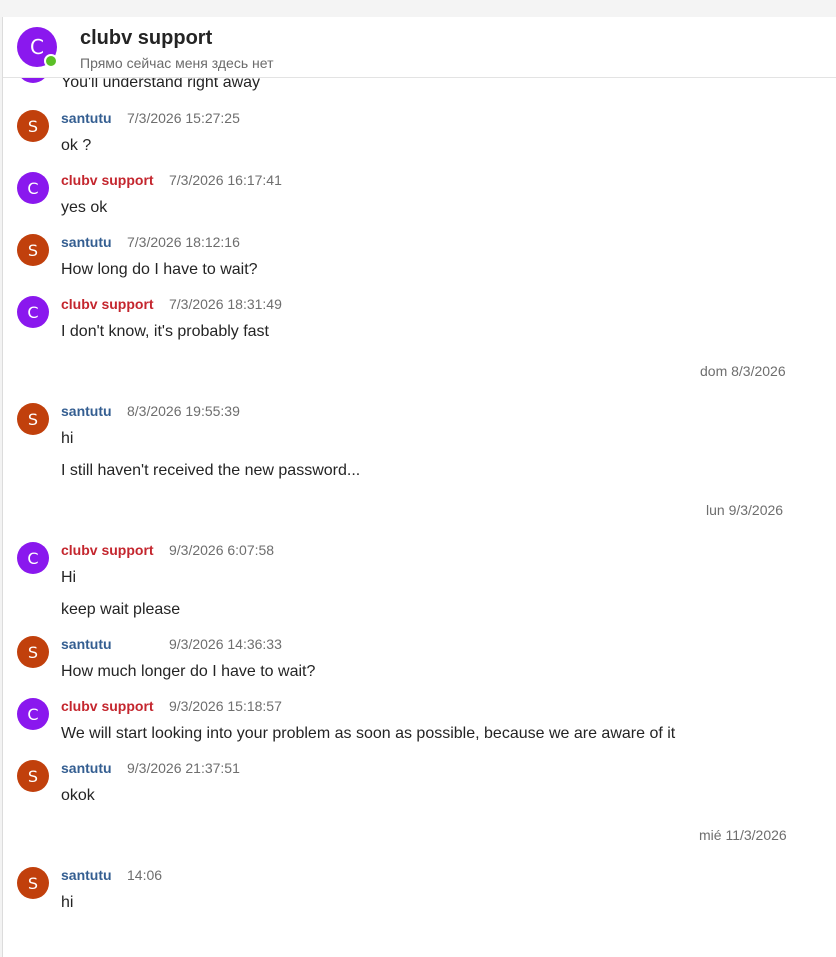 The image size is (836, 957). Describe the element at coordinates (84, 207) in the screenshot. I see `message-text: yes ok` at that location.